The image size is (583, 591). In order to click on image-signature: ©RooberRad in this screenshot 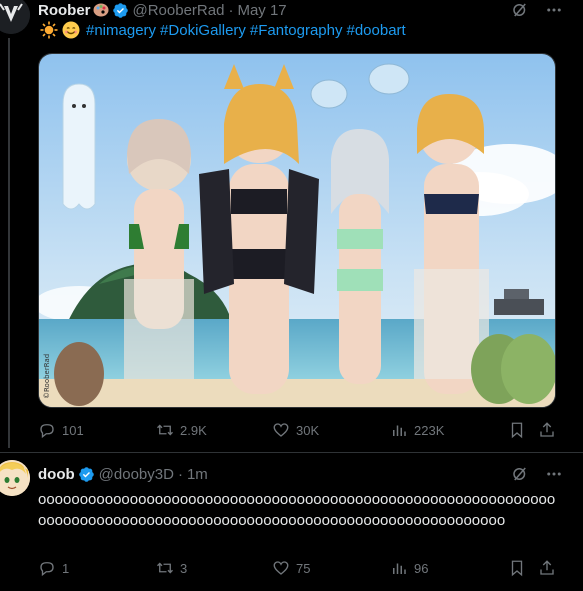, I will do `click(47, 376)`.